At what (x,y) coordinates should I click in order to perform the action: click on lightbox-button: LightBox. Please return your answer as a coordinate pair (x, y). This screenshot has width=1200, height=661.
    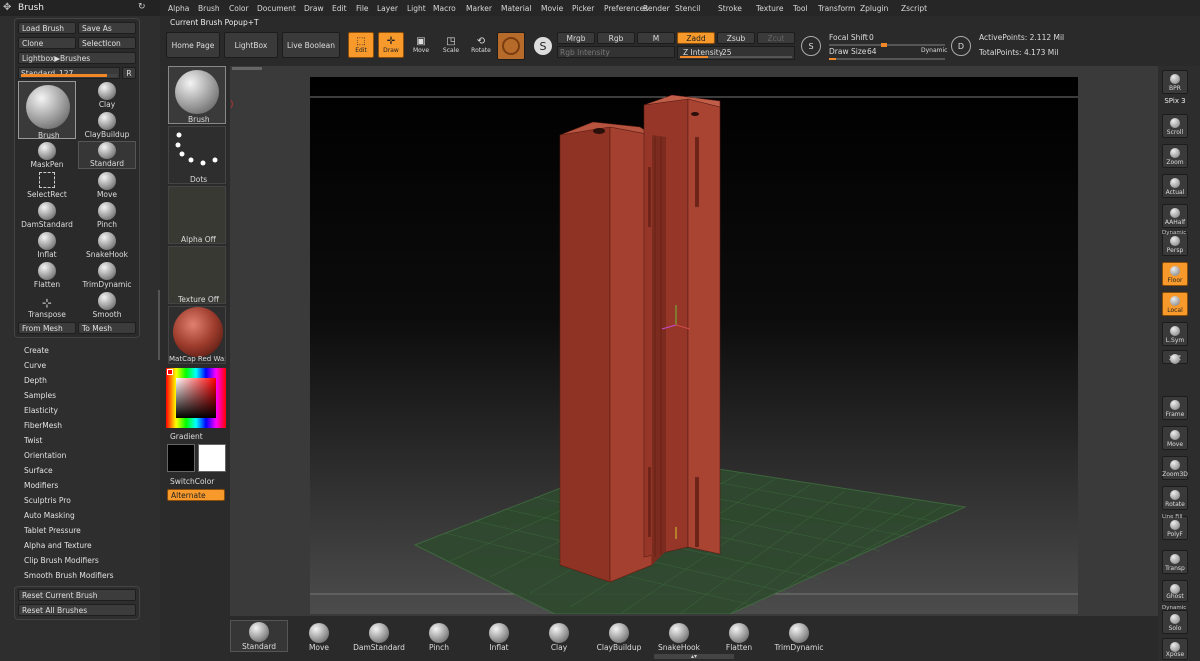
    Looking at the image, I should click on (251, 45).